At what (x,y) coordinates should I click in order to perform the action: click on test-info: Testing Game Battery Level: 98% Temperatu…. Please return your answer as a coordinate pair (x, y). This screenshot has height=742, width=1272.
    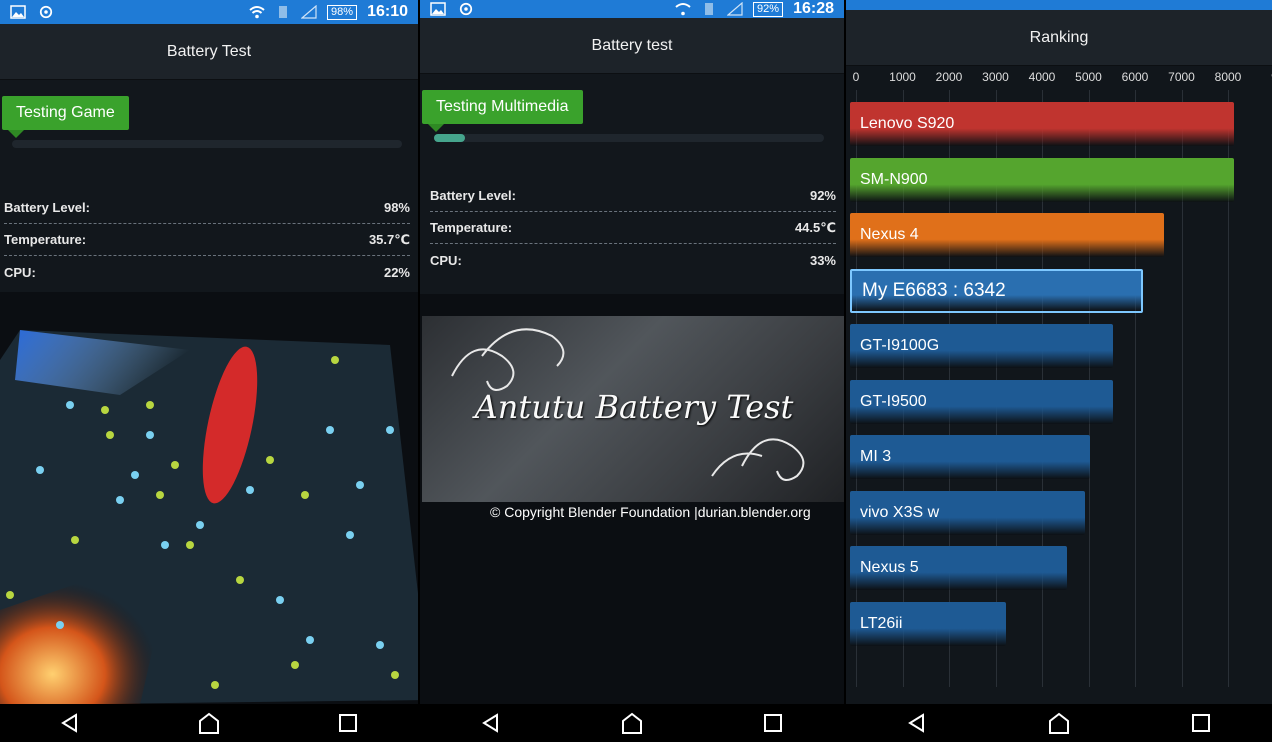
    Looking at the image, I should click on (209, 186).